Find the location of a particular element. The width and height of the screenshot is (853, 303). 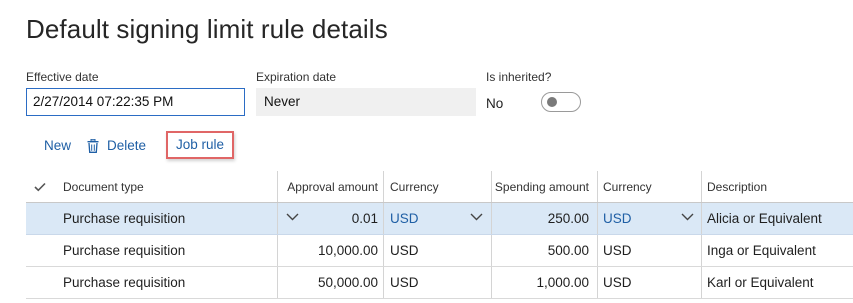

description-cell: Karl or Equivalent is located at coordinates (777, 282).